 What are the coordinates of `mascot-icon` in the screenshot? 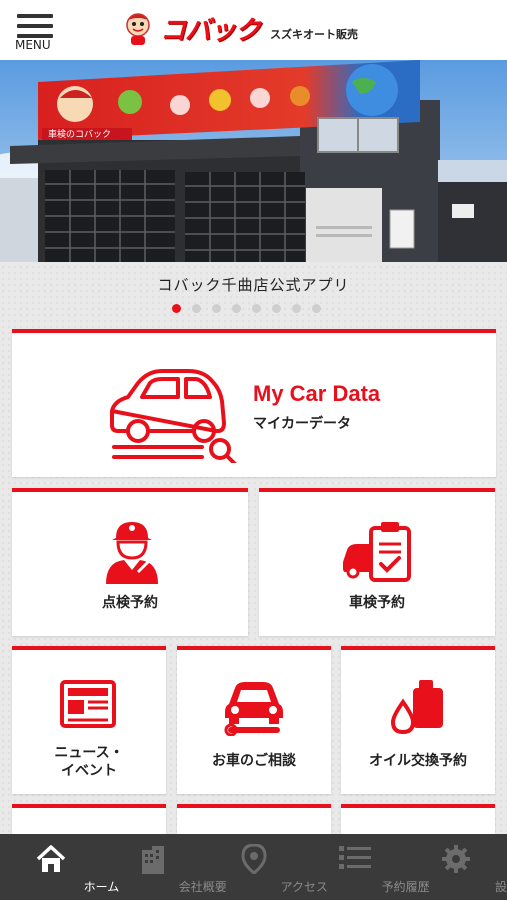 It's located at (138, 28).